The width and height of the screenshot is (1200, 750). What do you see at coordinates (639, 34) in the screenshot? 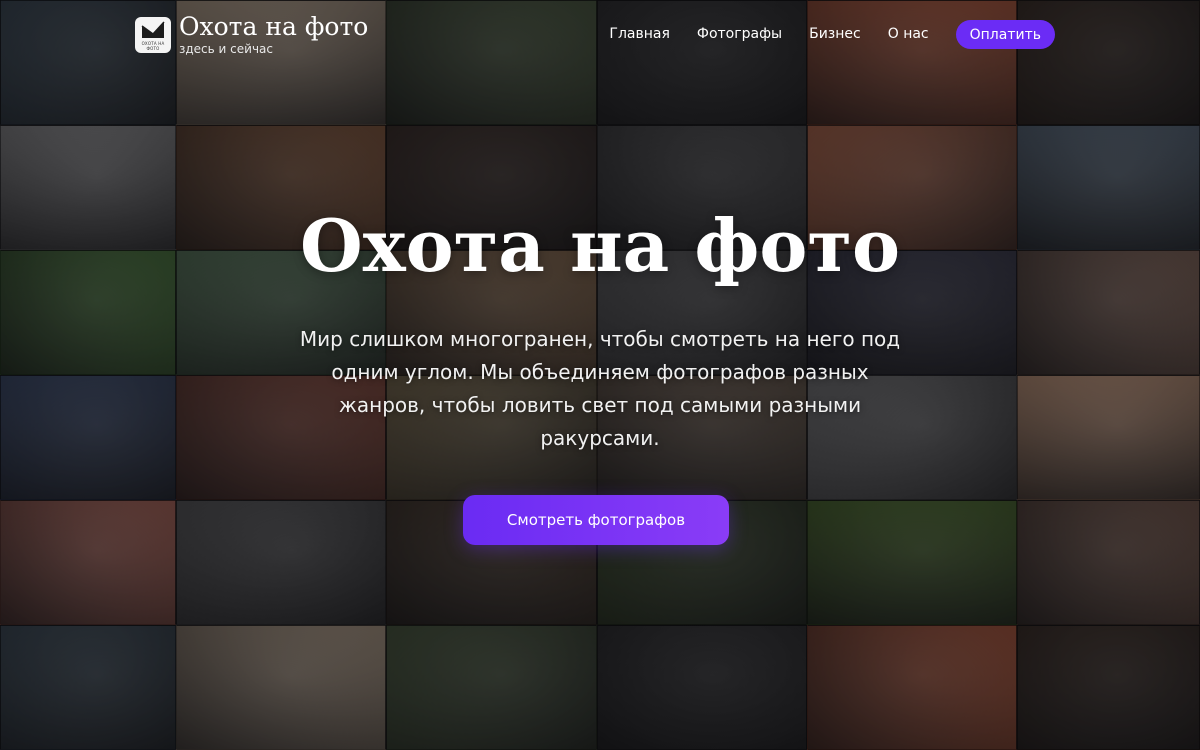
I see `nav-home: Главная` at bounding box center [639, 34].